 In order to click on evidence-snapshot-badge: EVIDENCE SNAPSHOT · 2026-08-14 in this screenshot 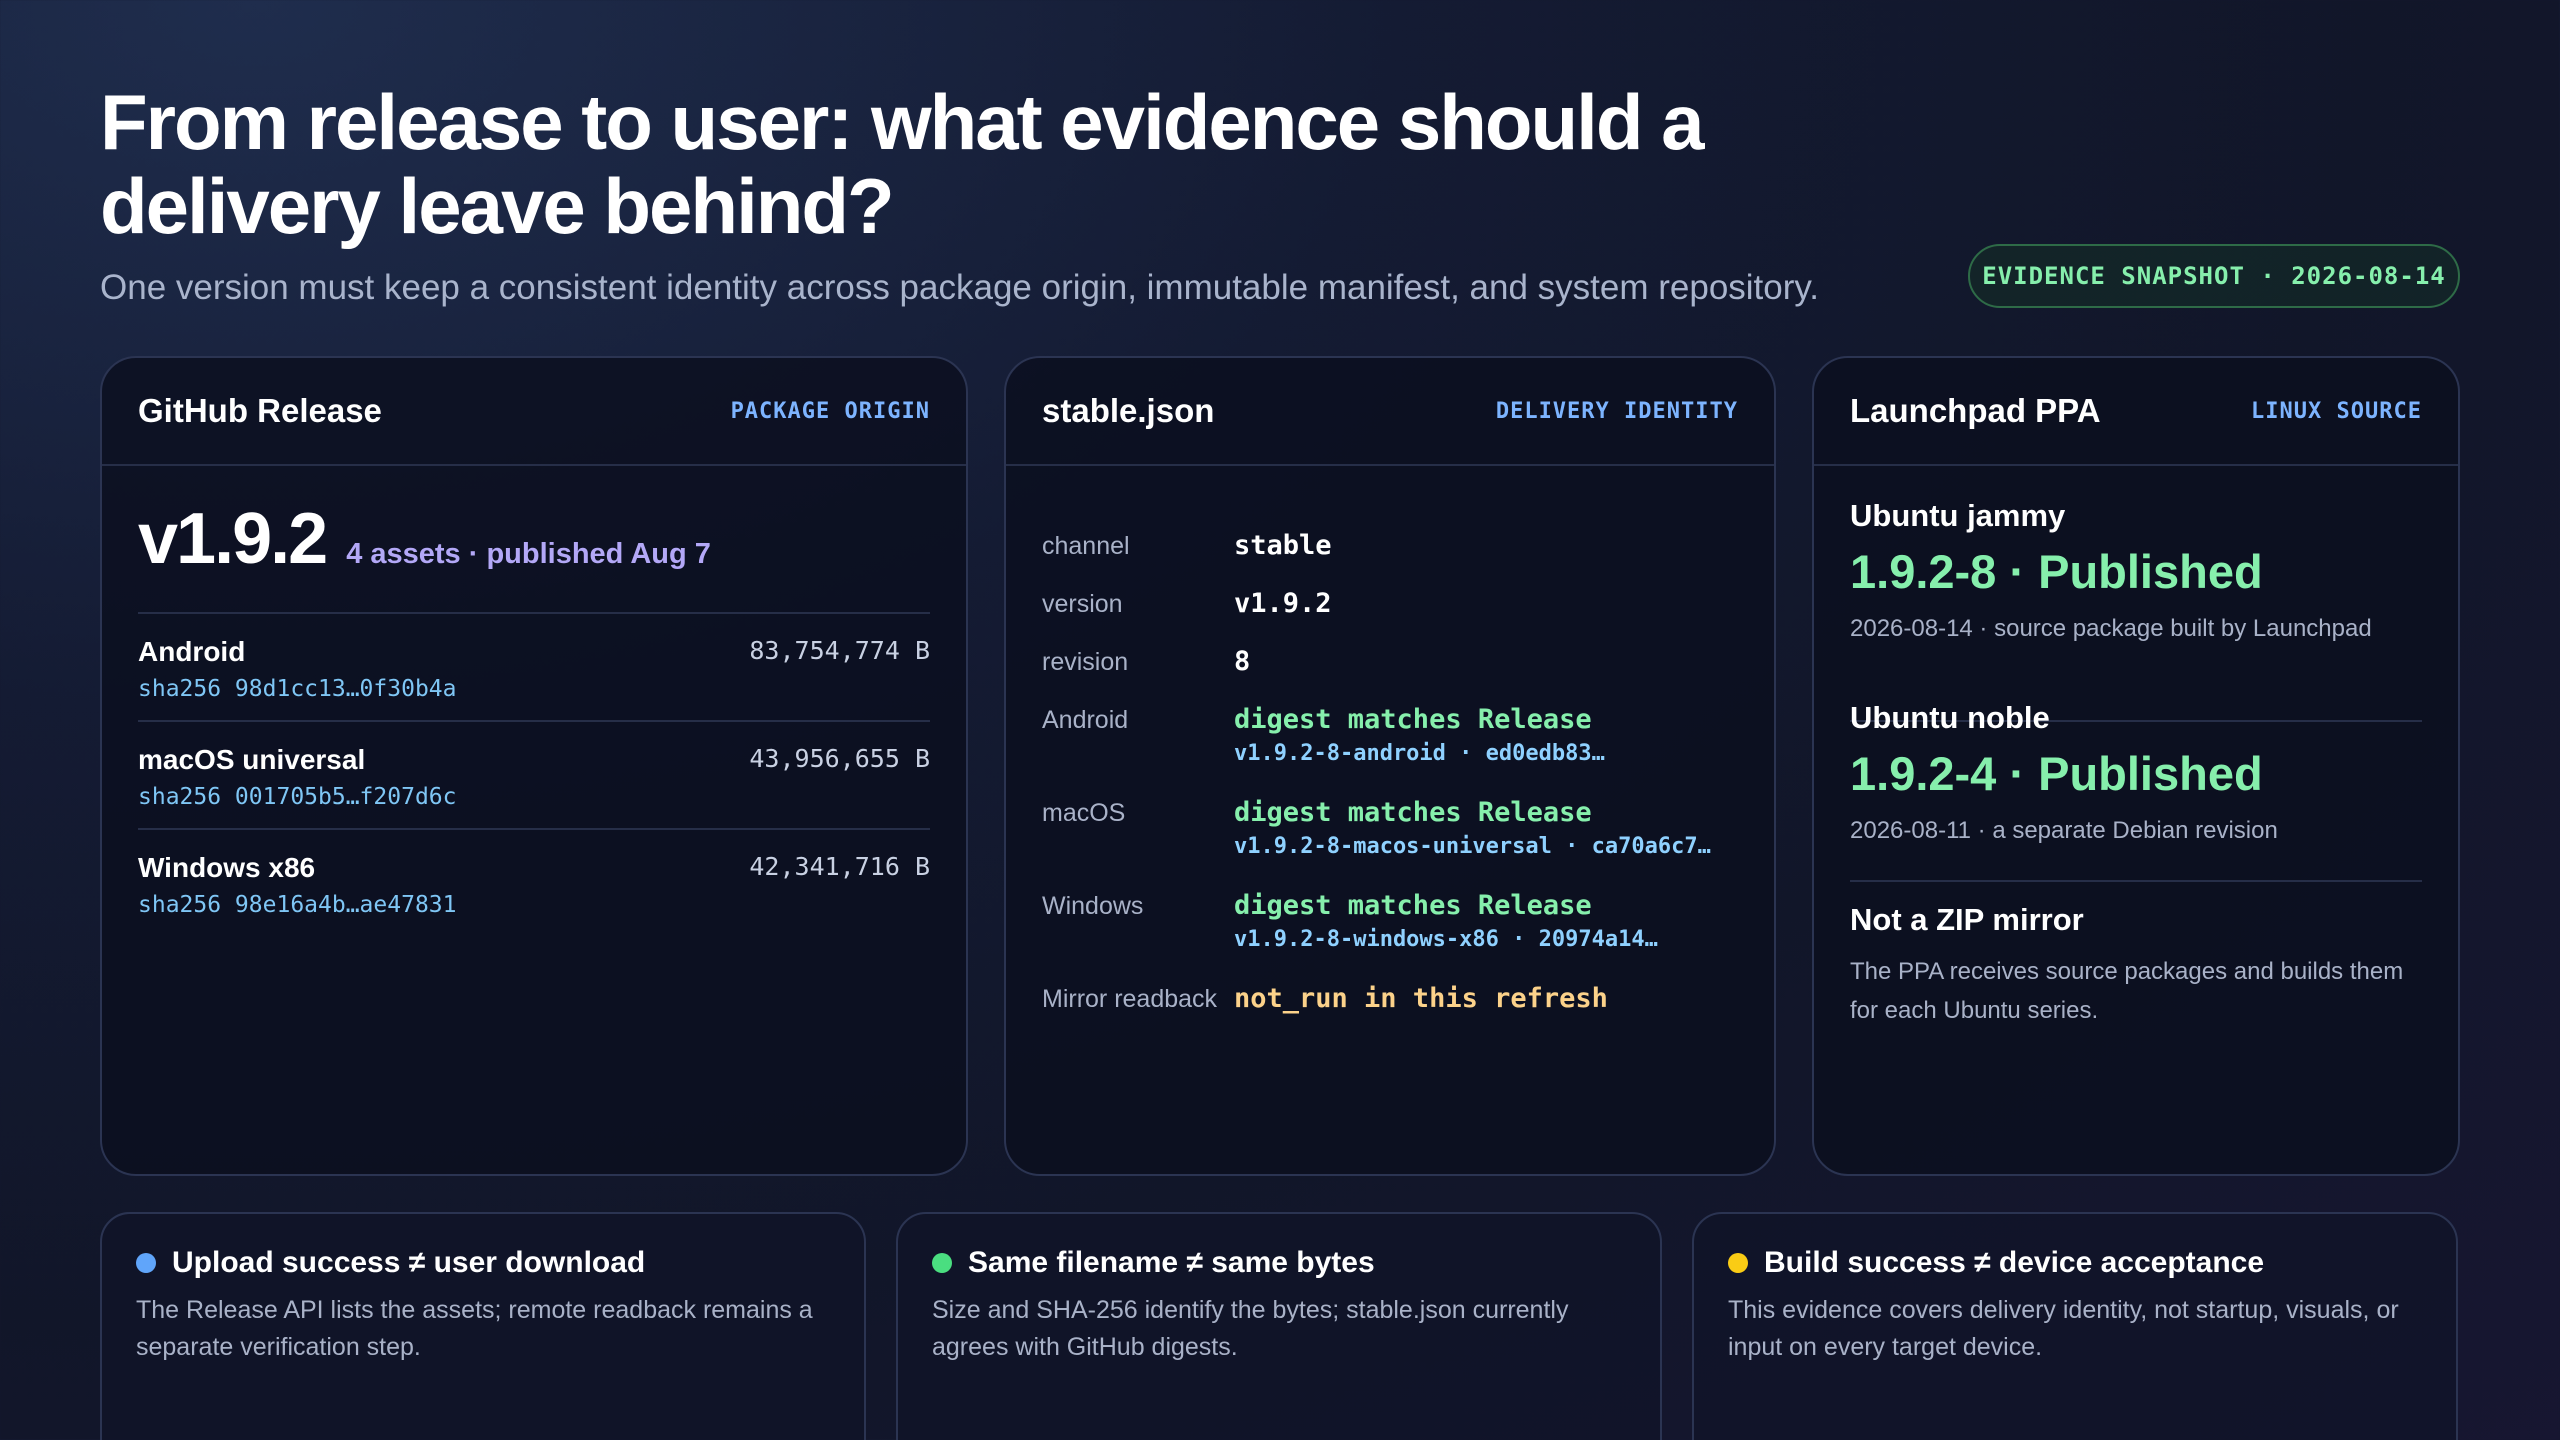, I will do `click(2214, 276)`.